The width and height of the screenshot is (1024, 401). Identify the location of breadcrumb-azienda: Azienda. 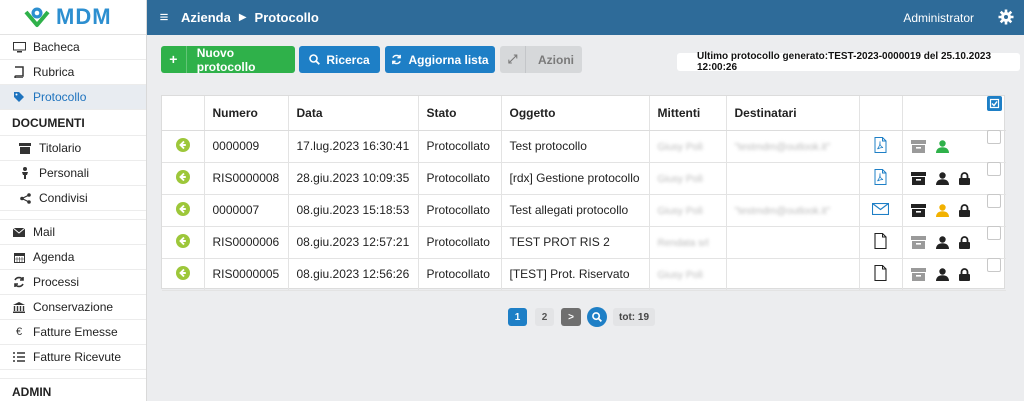
(206, 17).